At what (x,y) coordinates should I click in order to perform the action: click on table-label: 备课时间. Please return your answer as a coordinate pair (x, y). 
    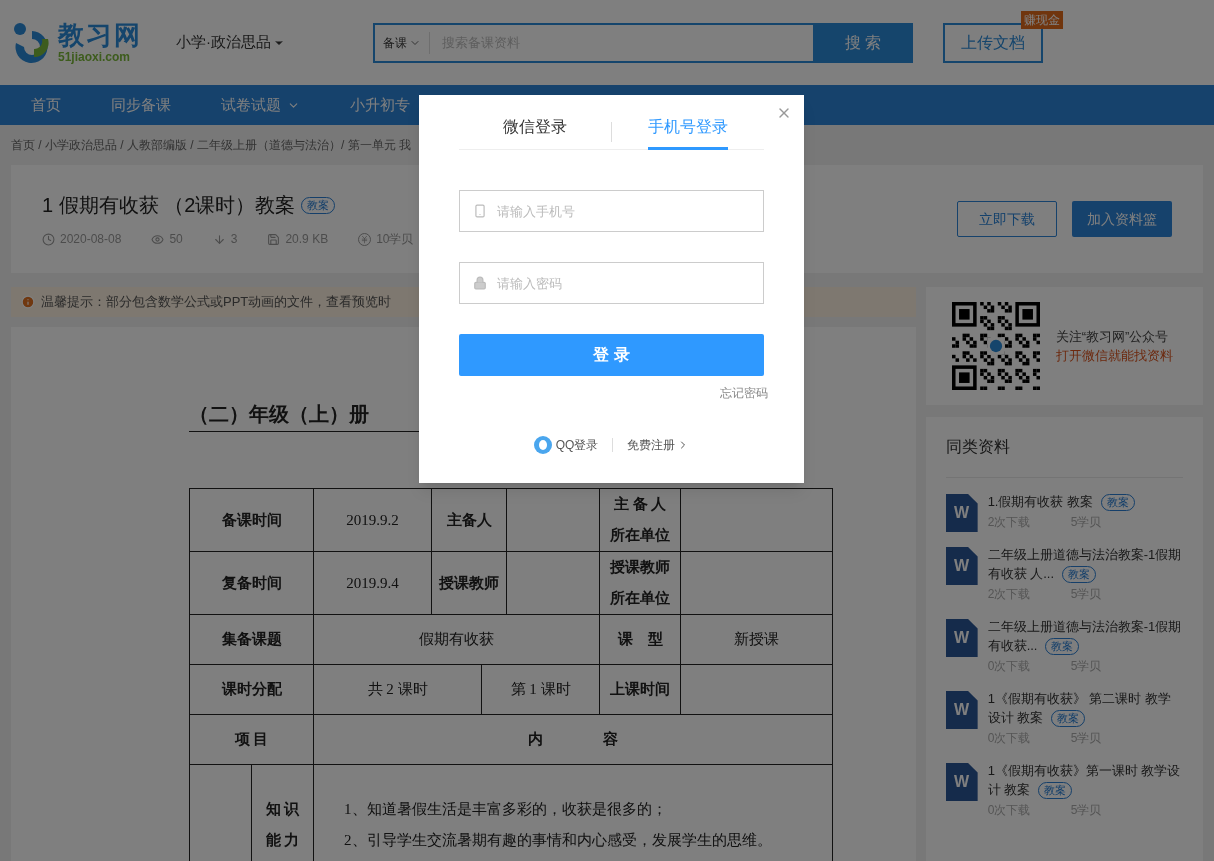
    Looking at the image, I should click on (251, 519).